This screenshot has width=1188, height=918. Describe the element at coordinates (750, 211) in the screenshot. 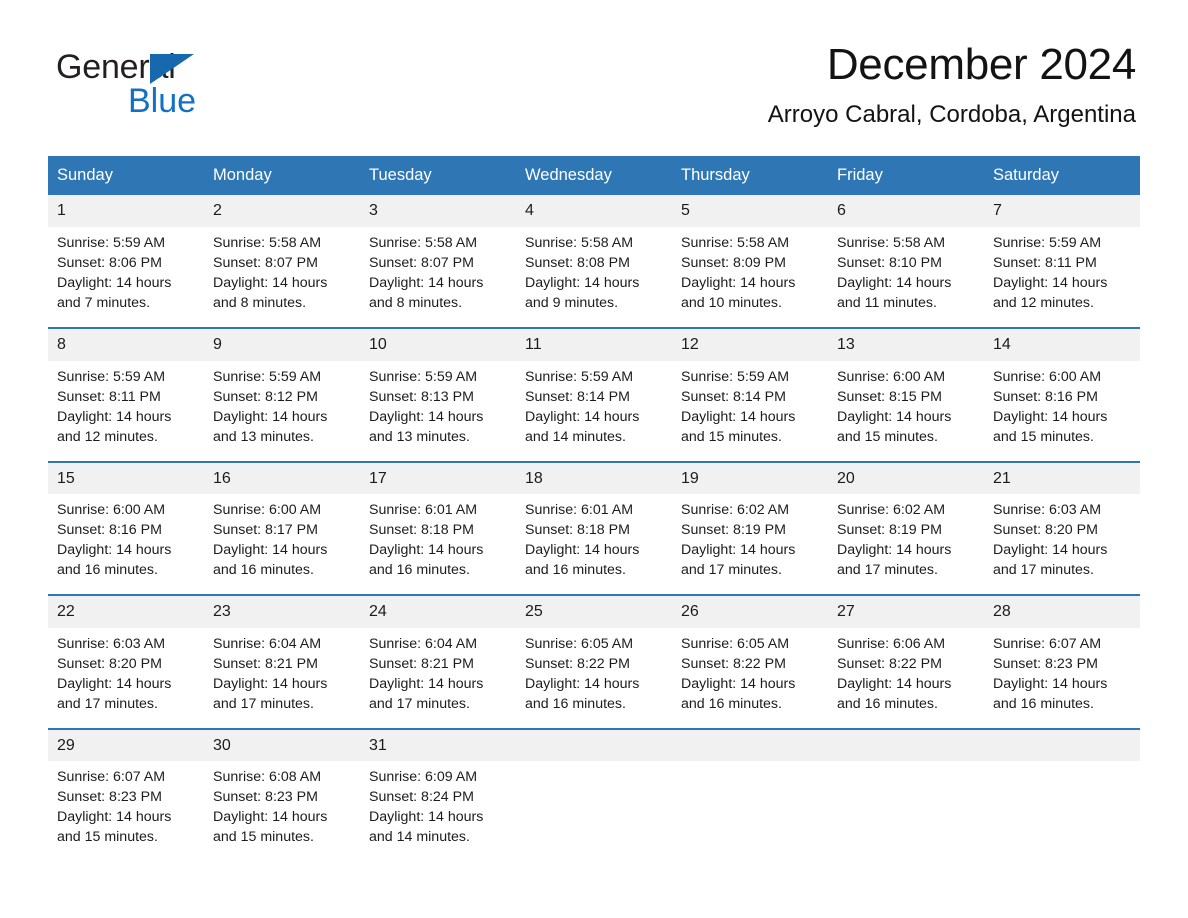

I see `day-number: 5` at that location.